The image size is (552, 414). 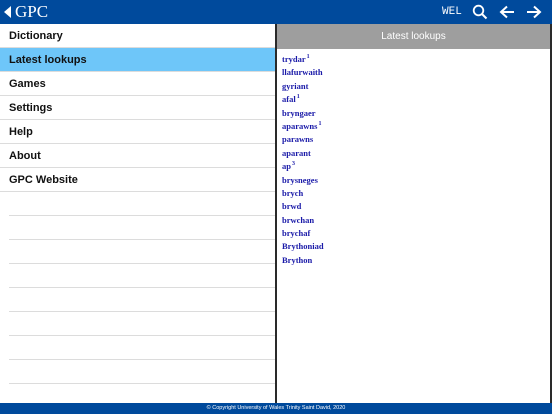 What do you see at coordinates (138, 156) in the screenshot?
I see `sidebar-item-about: About` at bounding box center [138, 156].